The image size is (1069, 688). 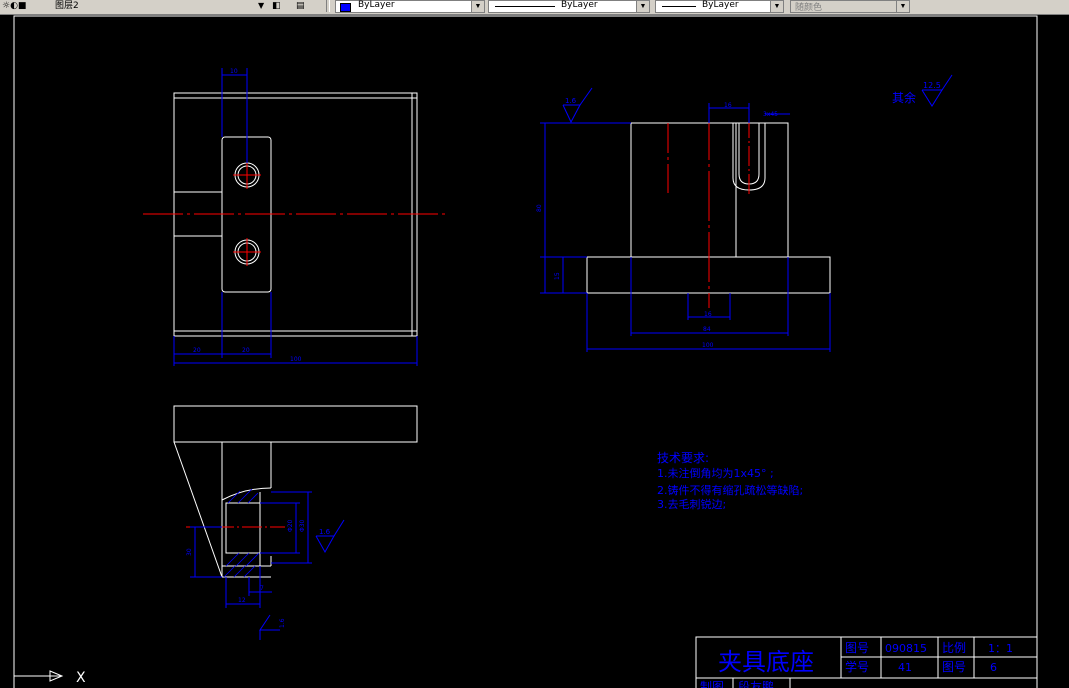 I want to click on front-view-dimensions: 1.6 16 3x45 16 84 100 80 15, so click(x=683, y=219).